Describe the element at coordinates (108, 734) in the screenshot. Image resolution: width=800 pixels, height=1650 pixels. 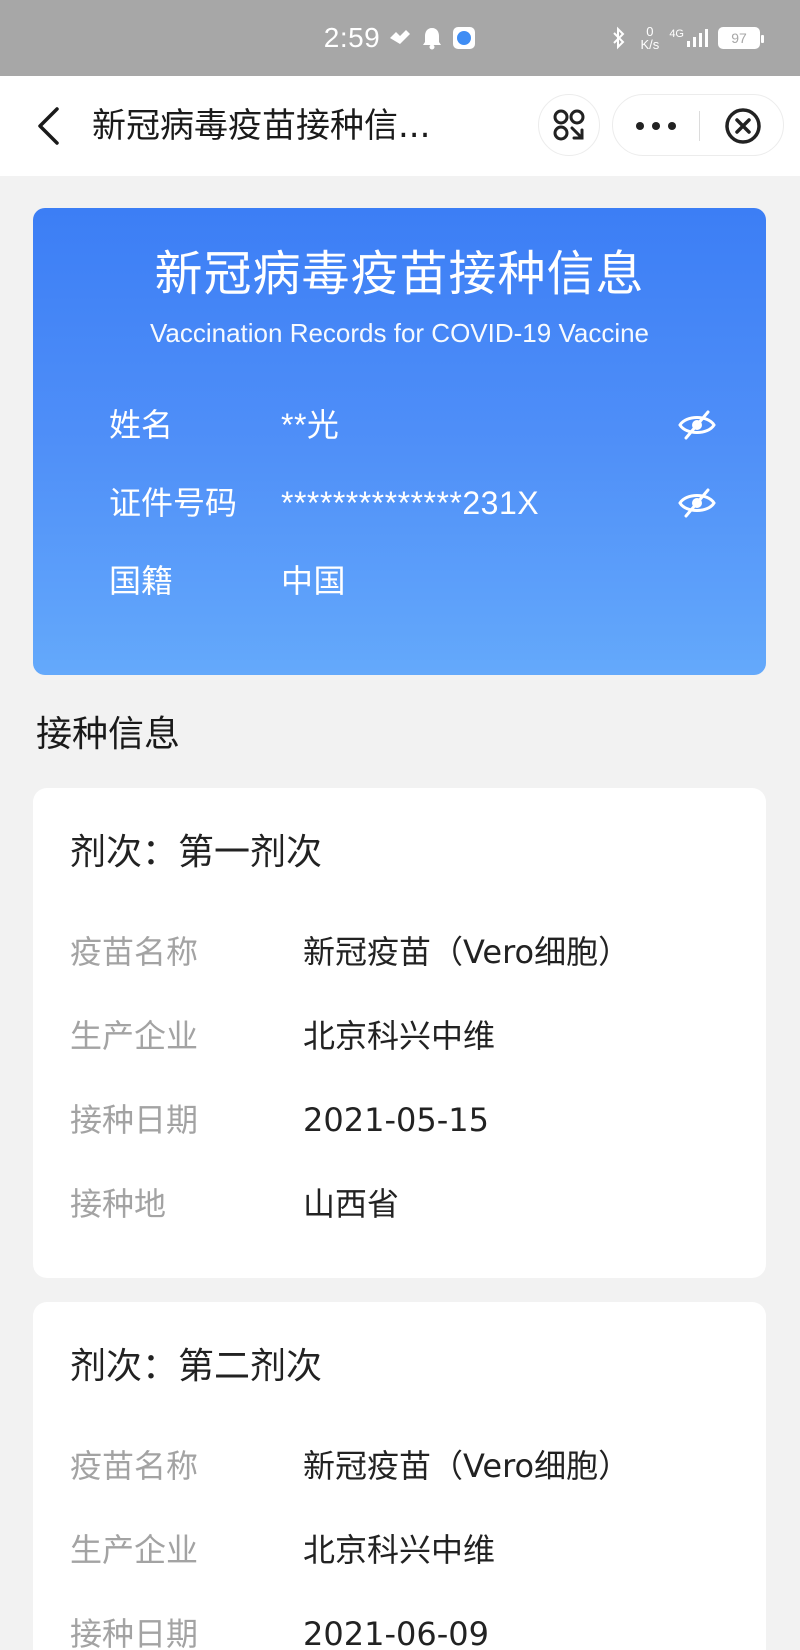
I see `section-title: 接种信息` at that location.